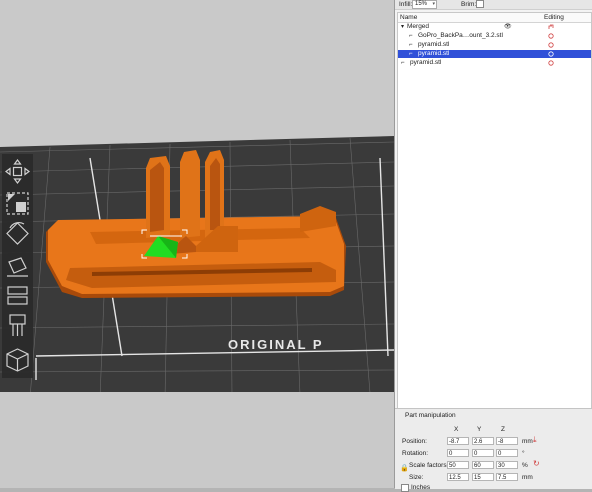  Describe the element at coordinates (197, 440) in the screenshot. I see `viewport-background` at that location.